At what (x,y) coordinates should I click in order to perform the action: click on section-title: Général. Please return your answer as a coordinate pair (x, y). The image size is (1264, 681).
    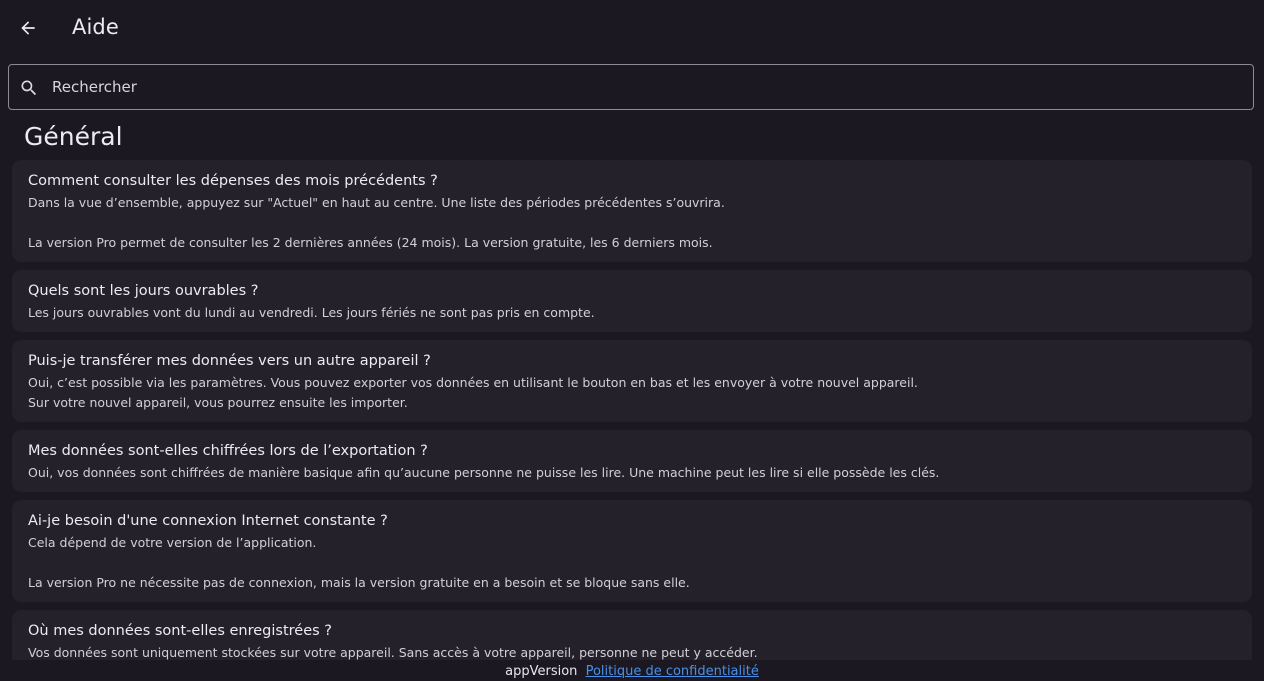
    Looking at the image, I should click on (73, 136).